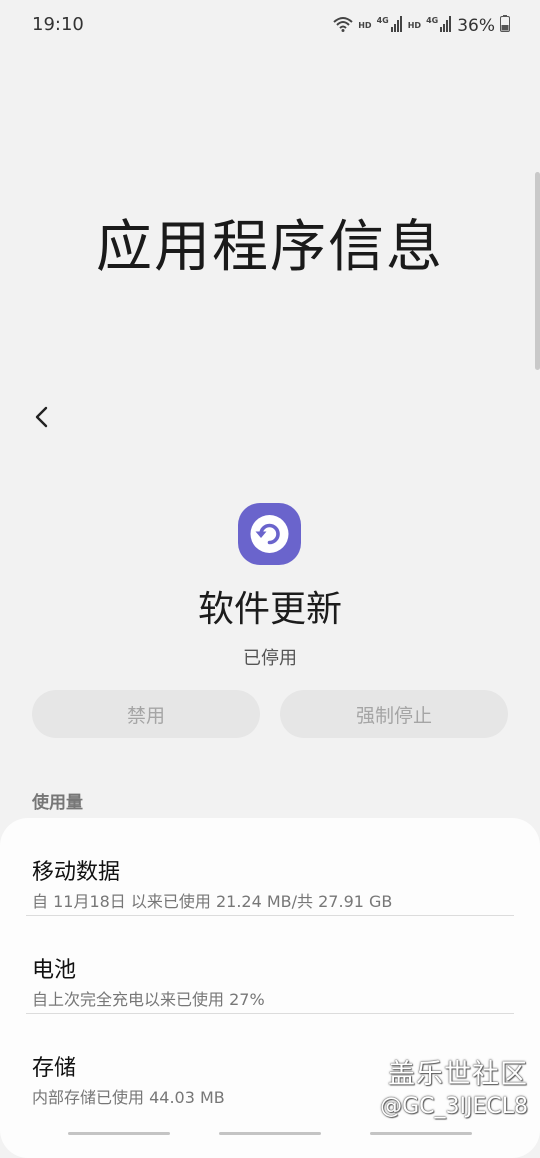 This screenshot has height=1158, width=540. I want to click on battery-item: 电池 自上次完全充电以来已使用 27%, so click(270, 976).